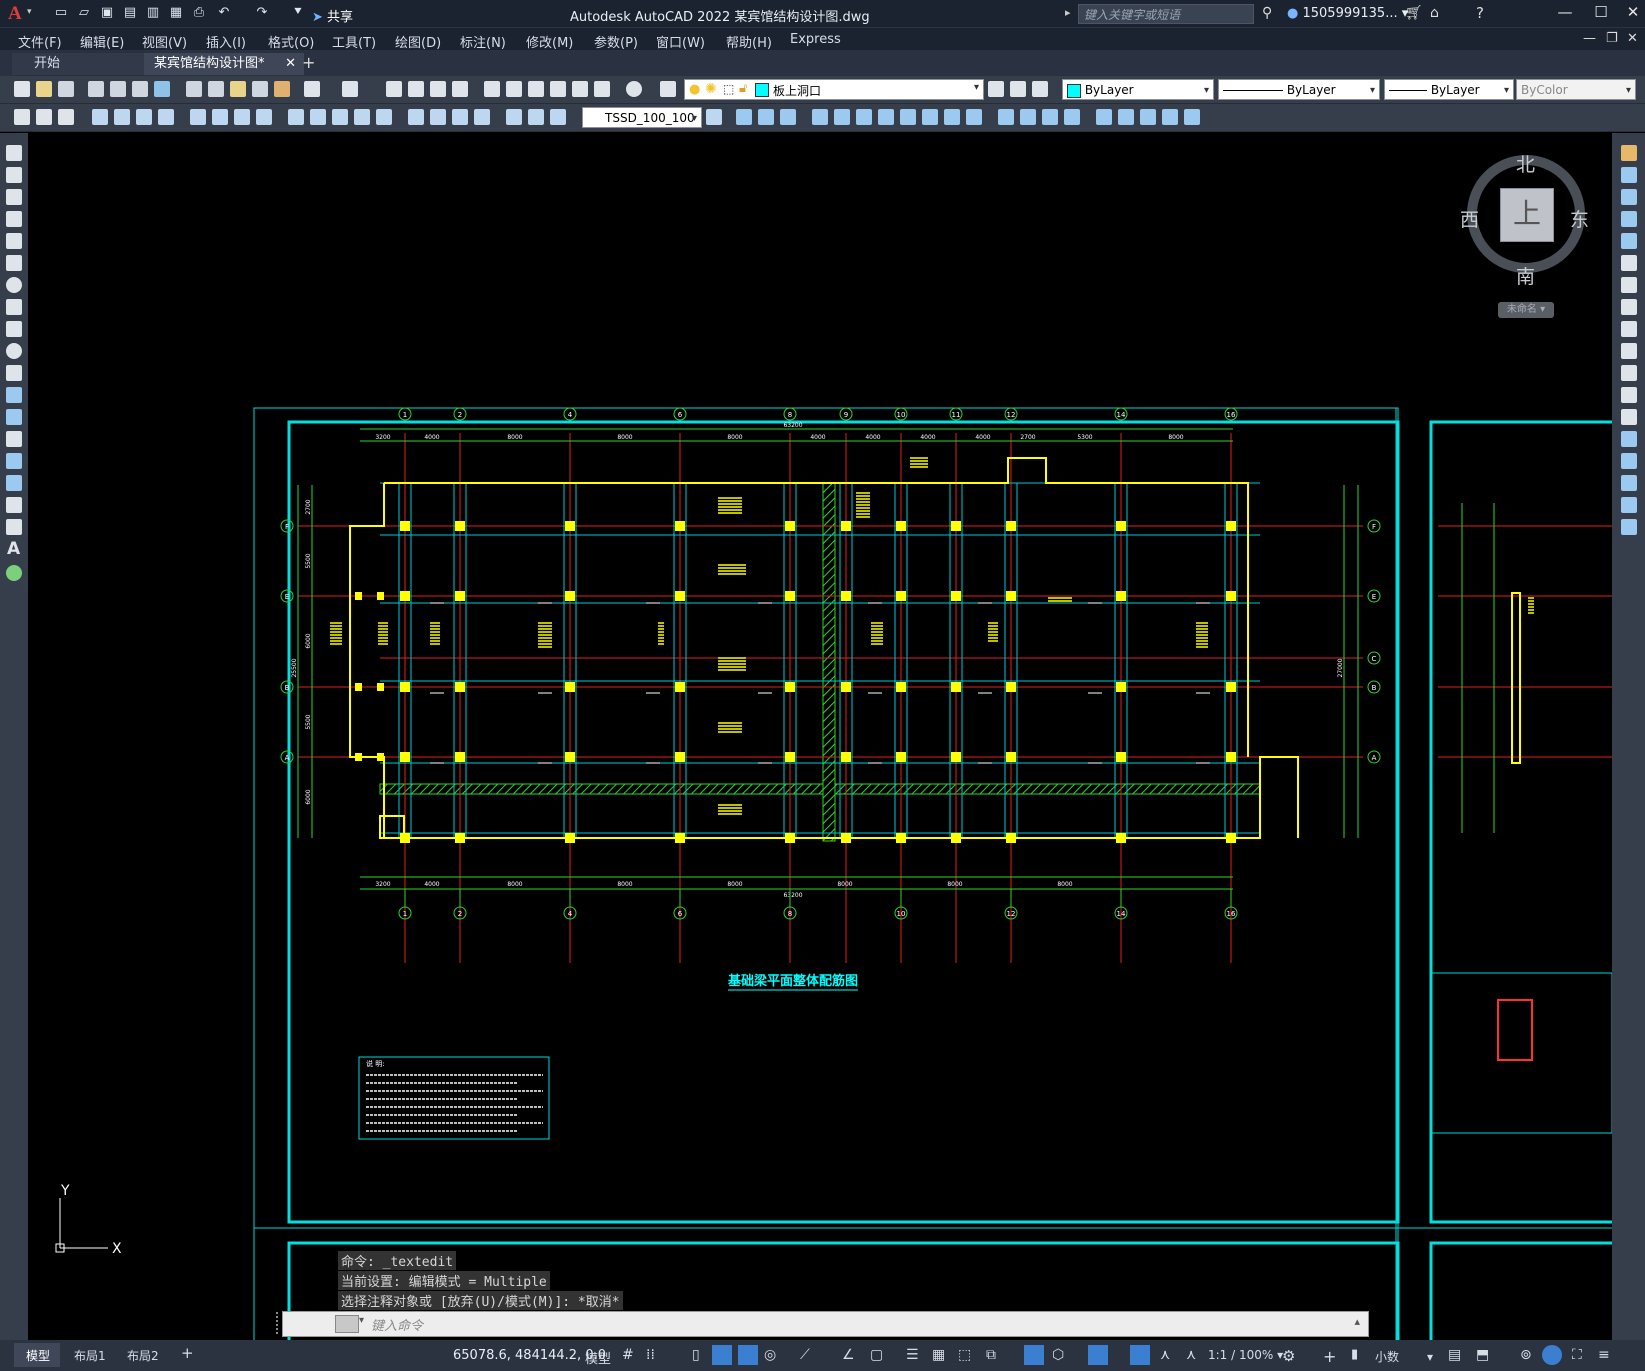 The width and height of the screenshot is (1645, 1371). Describe the element at coordinates (964, 1355) in the screenshot. I see `3d-osnap-icon: ⬚` at that location.